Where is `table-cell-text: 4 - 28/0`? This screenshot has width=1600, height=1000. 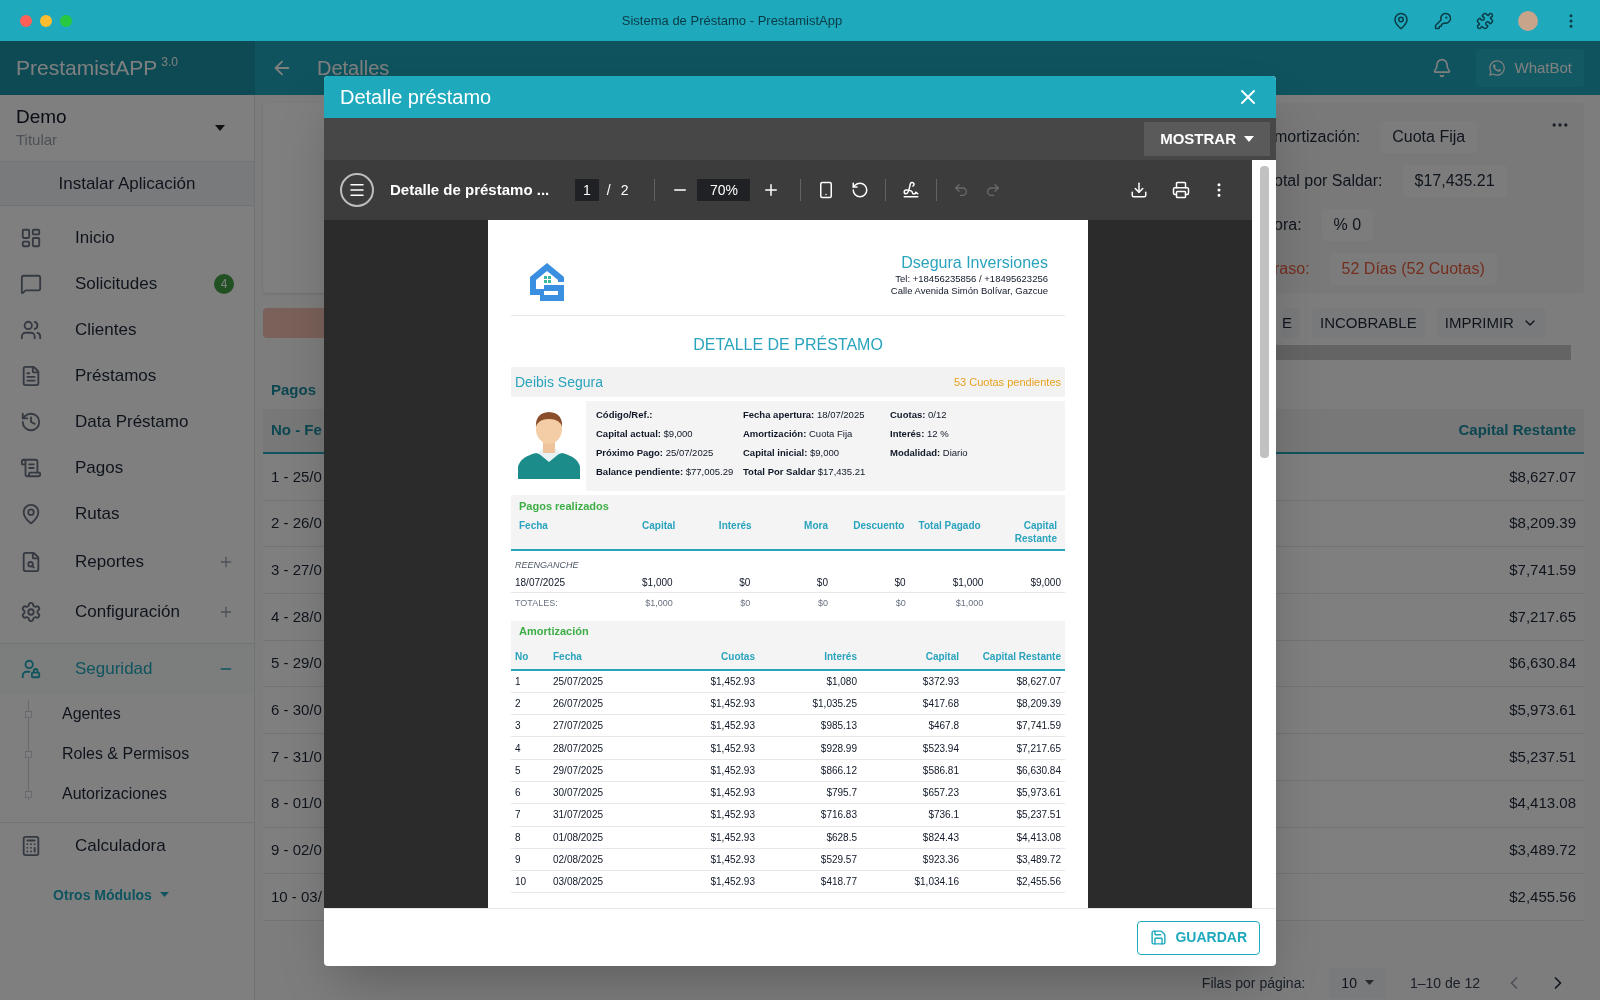 table-cell-text: 4 - 28/0 is located at coordinates (296, 616).